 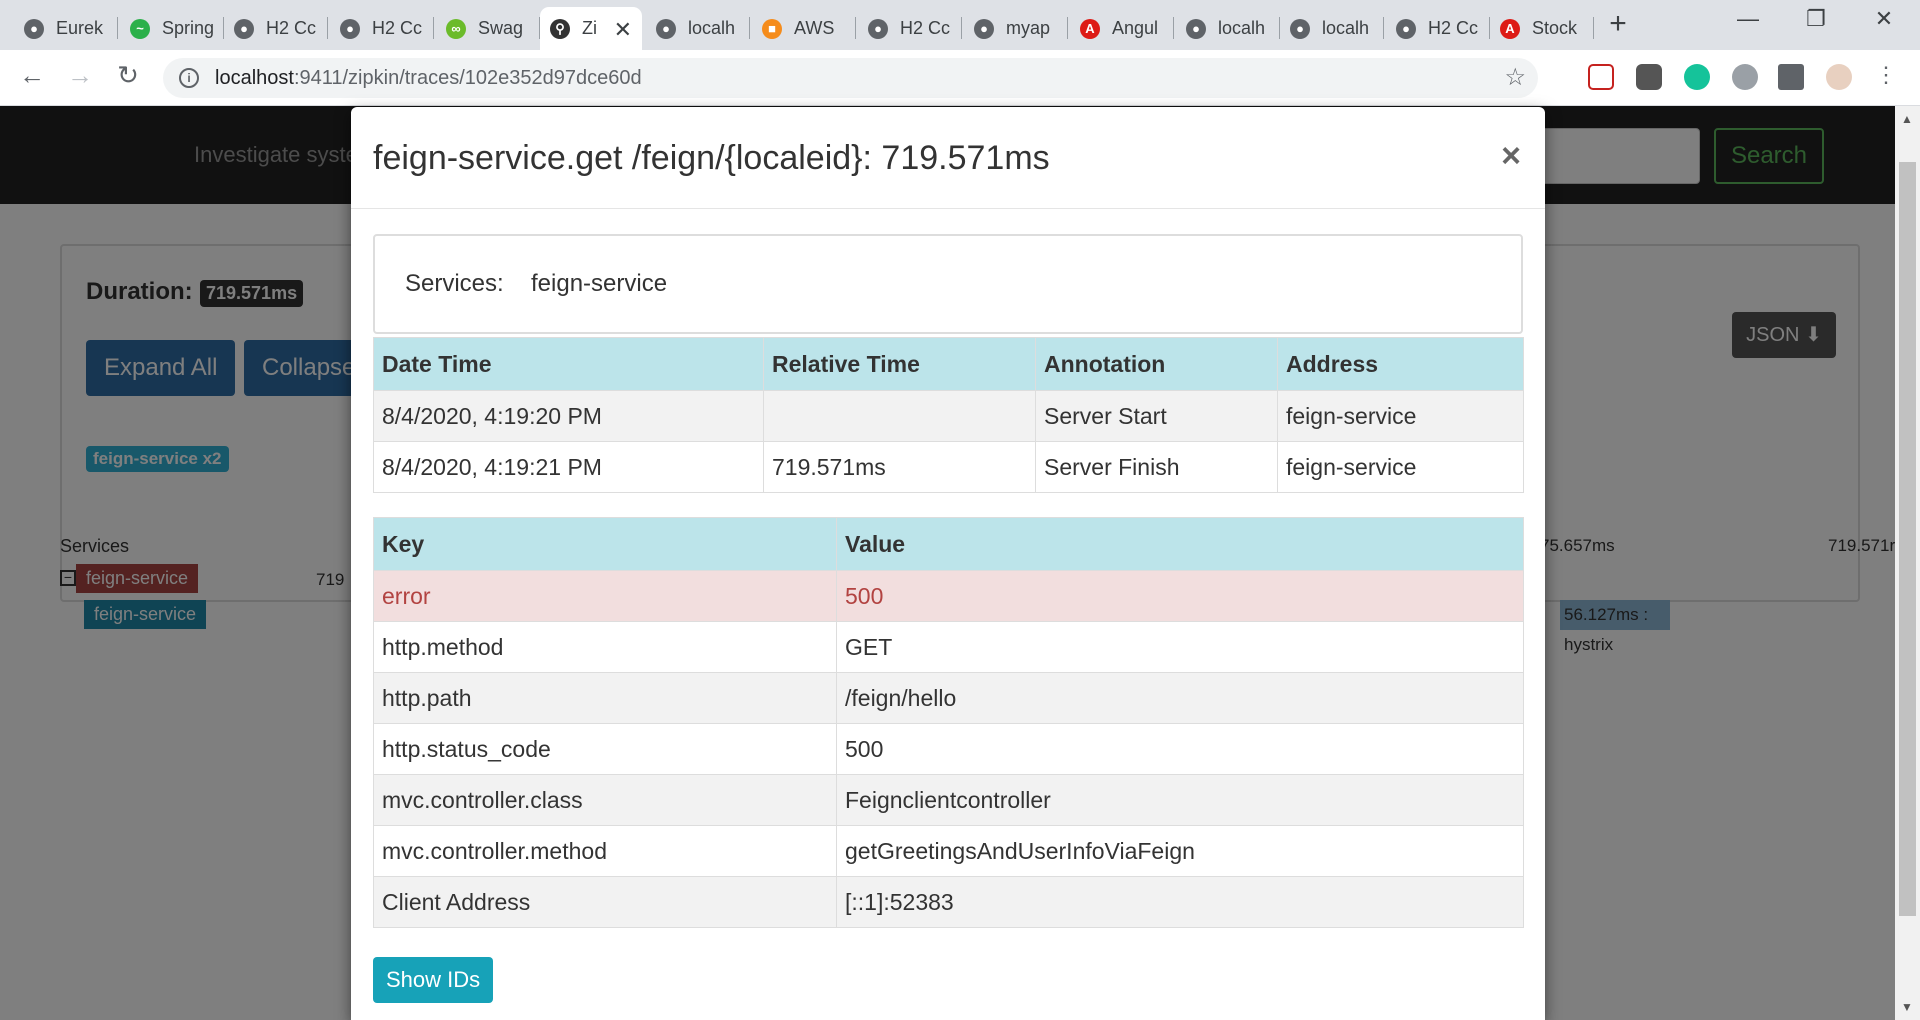 What do you see at coordinates (189, 78) in the screenshot?
I see `site-info-icon: i` at bounding box center [189, 78].